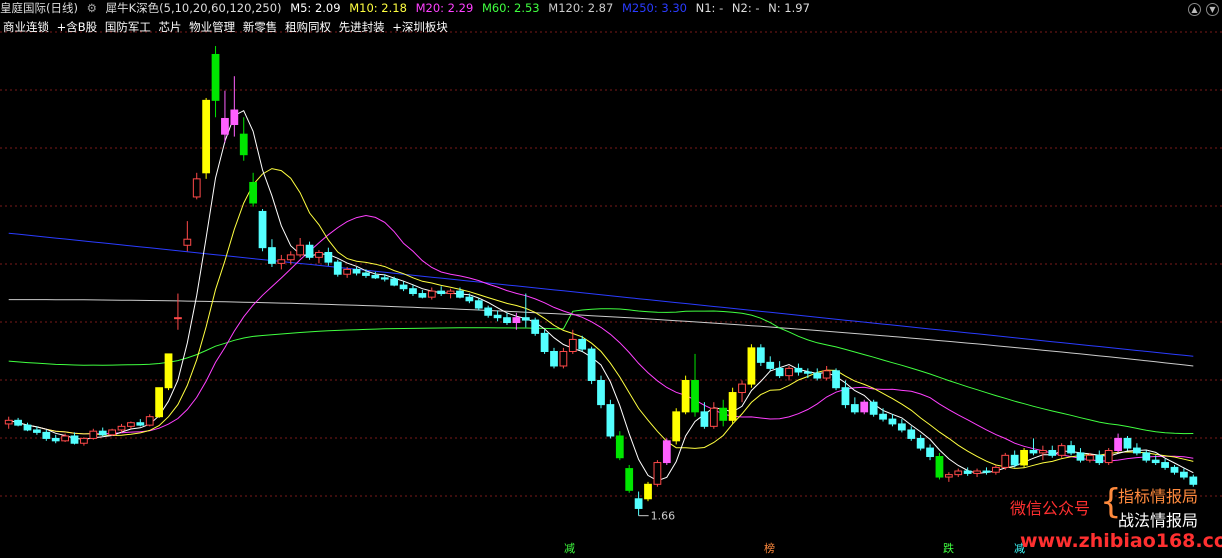 The image size is (1222, 558). What do you see at coordinates (308, 27) in the screenshot?
I see `concept-tag: 租购同权` at bounding box center [308, 27].